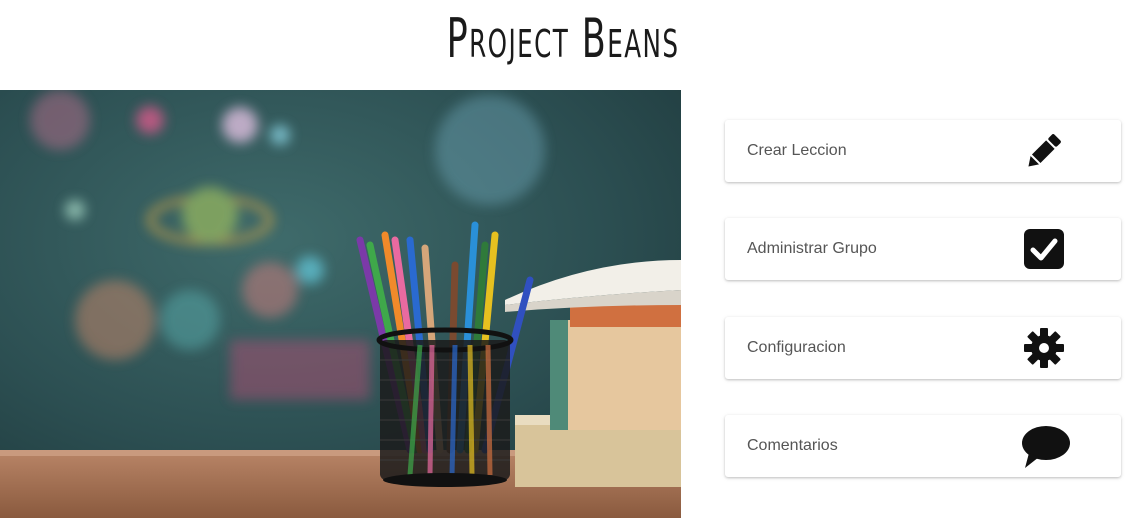  I want to click on comentarios-label: Comentarios, so click(792, 445).